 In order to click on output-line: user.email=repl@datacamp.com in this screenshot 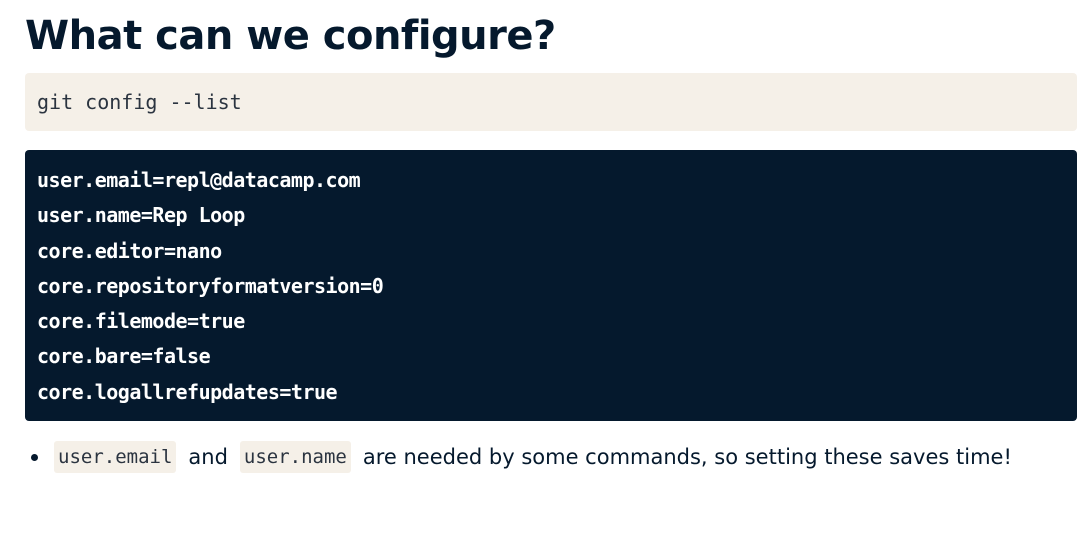, I will do `click(199, 180)`.